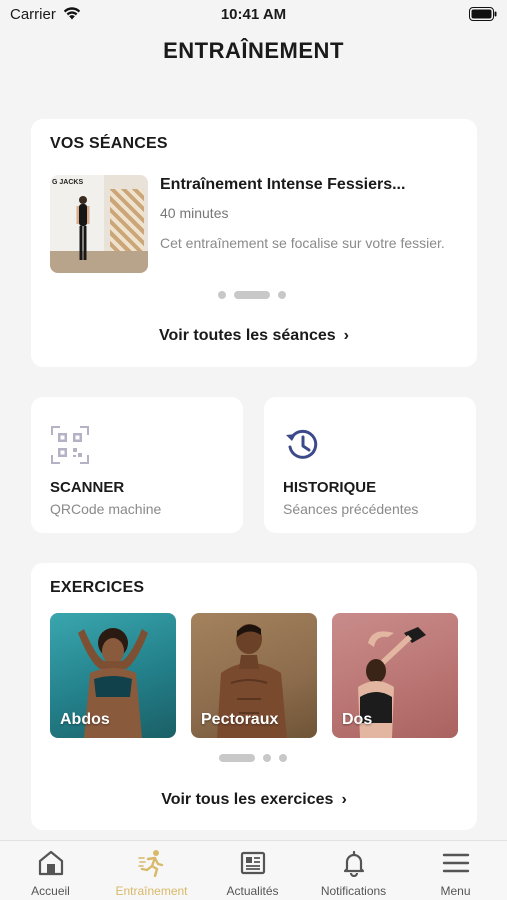 The width and height of the screenshot is (507, 900). I want to click on battery-icon, so click(483, 14).